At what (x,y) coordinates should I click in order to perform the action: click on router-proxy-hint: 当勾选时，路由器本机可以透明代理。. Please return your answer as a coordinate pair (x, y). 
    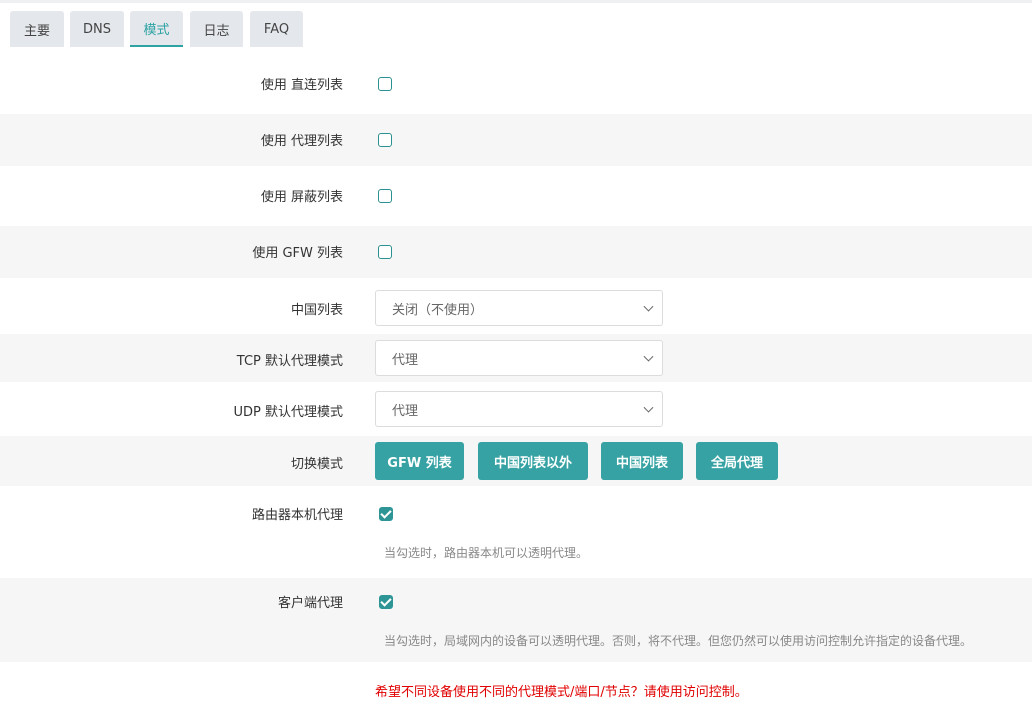
    Looking at the image, I should click on (486, 553).